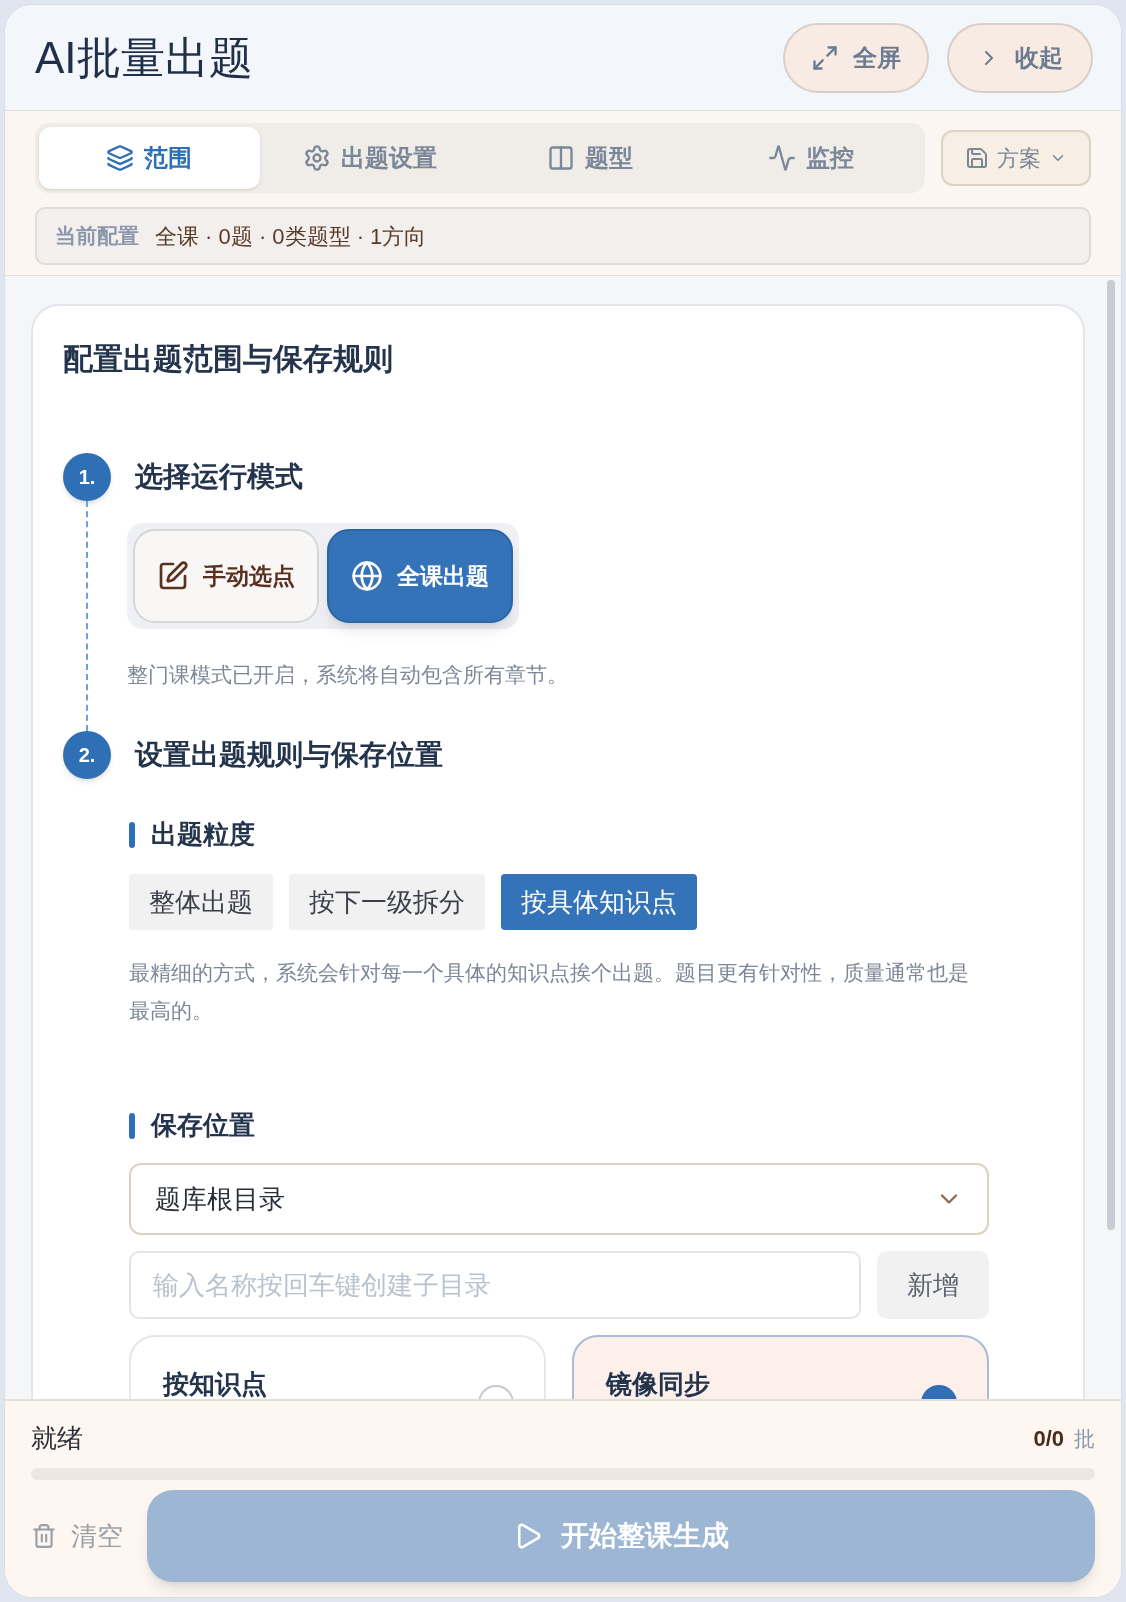  I want to click on tab: 监控, so click(810, 158).